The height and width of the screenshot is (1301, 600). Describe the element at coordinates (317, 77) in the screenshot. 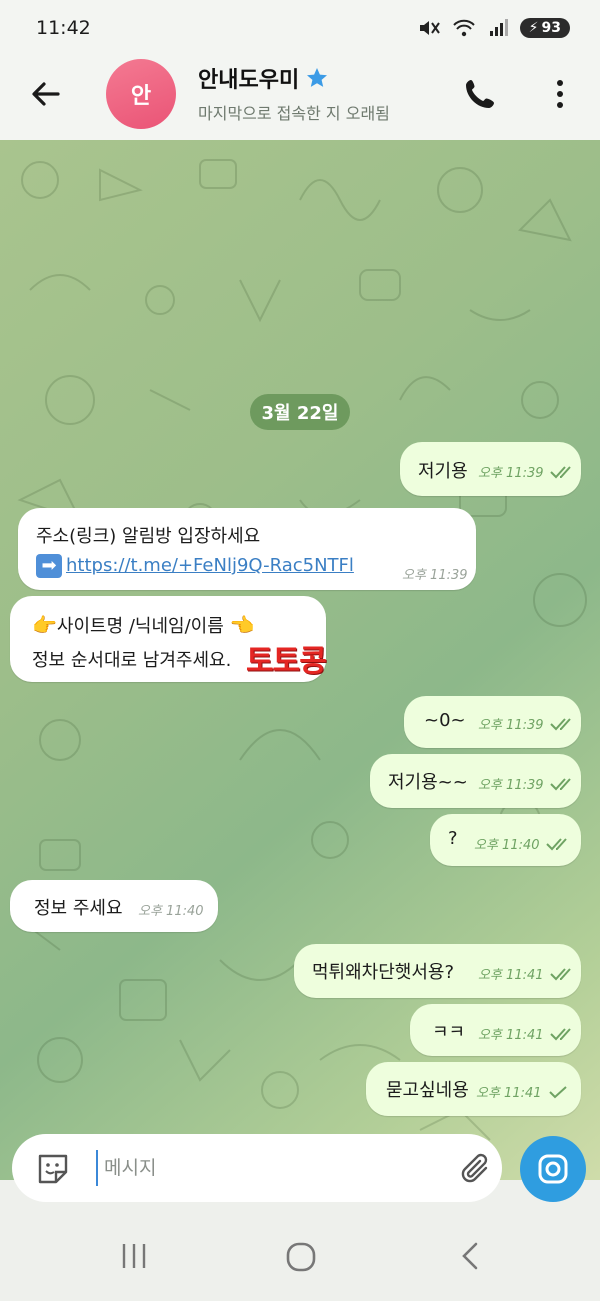

I see `star-icon` at that location.